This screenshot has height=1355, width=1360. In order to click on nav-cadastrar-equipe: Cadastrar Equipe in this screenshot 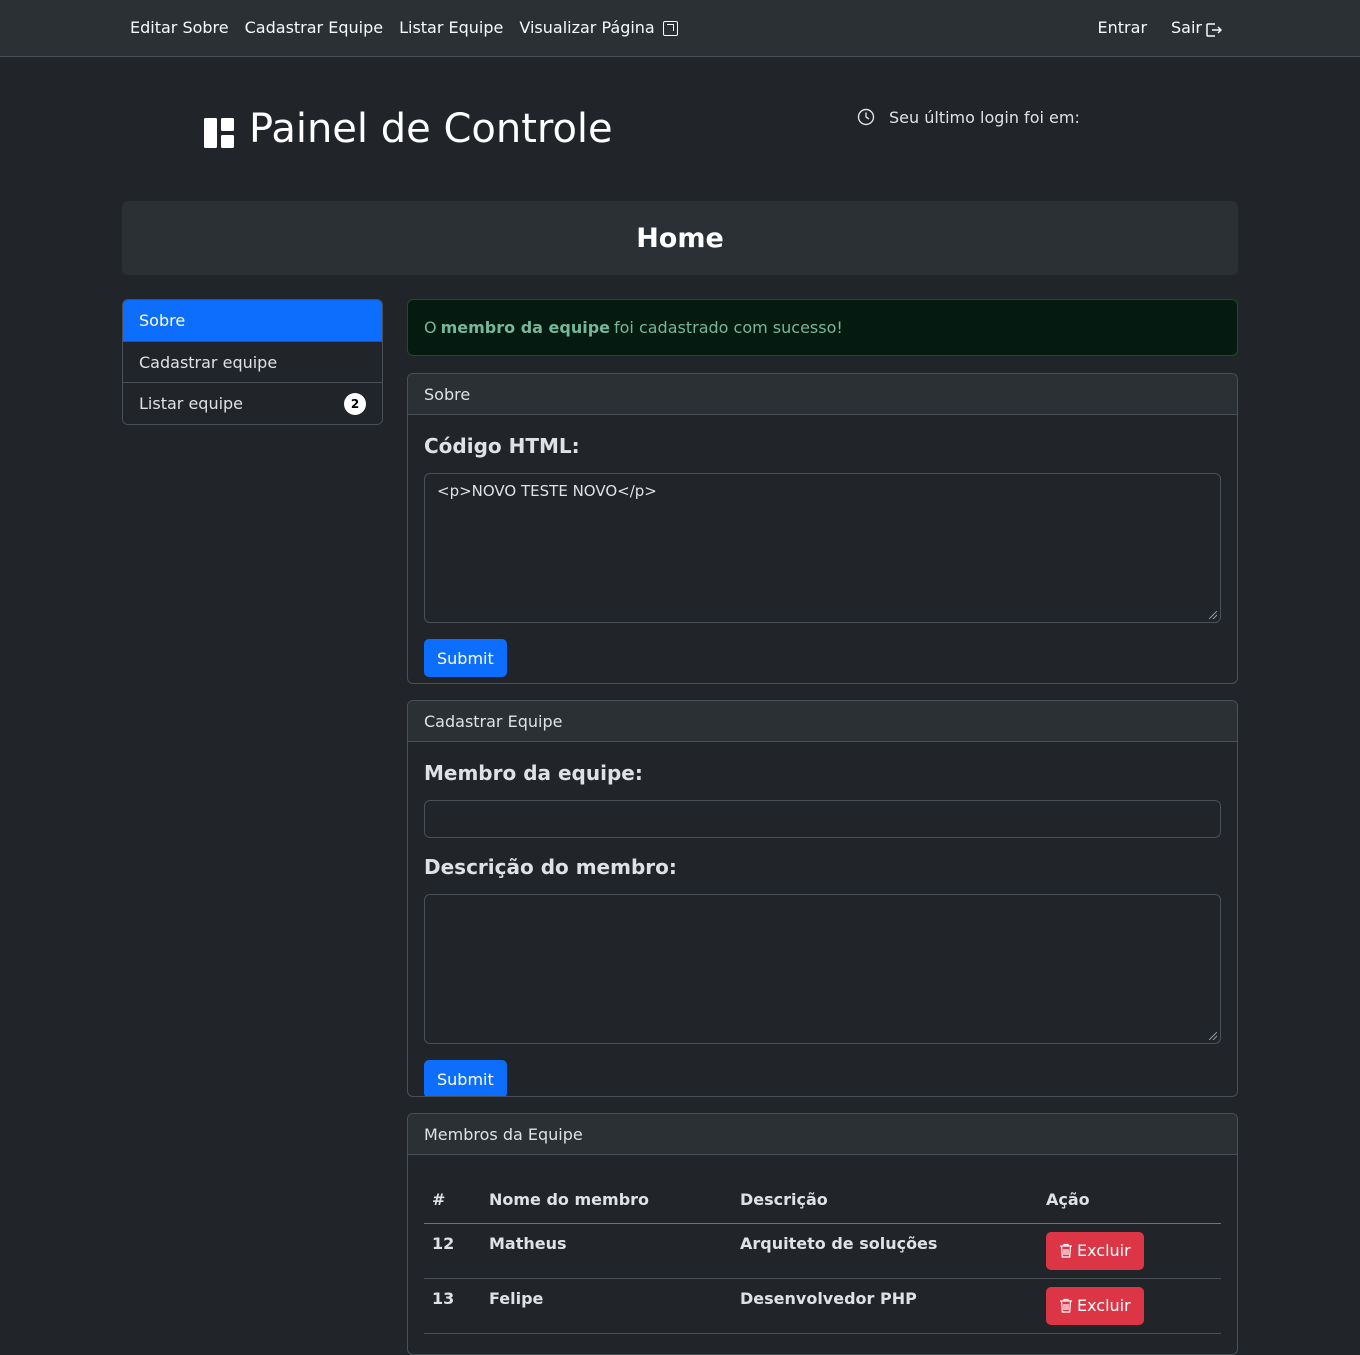, I will do `click(314, 28)`.